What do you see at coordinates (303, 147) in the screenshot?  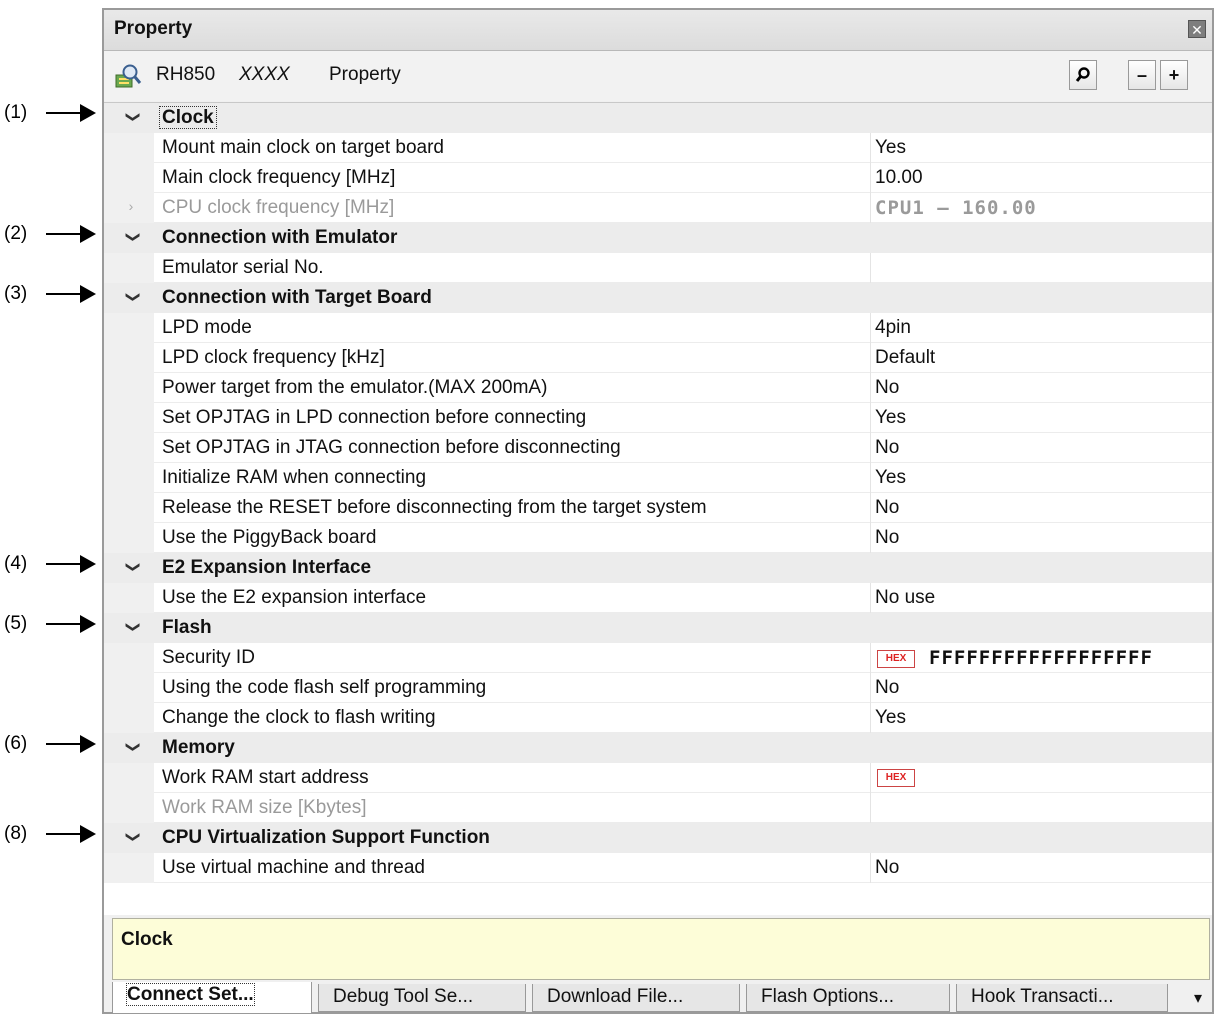 I see `property-name: Mount main clock on target board` at bounding box center [303, 147].